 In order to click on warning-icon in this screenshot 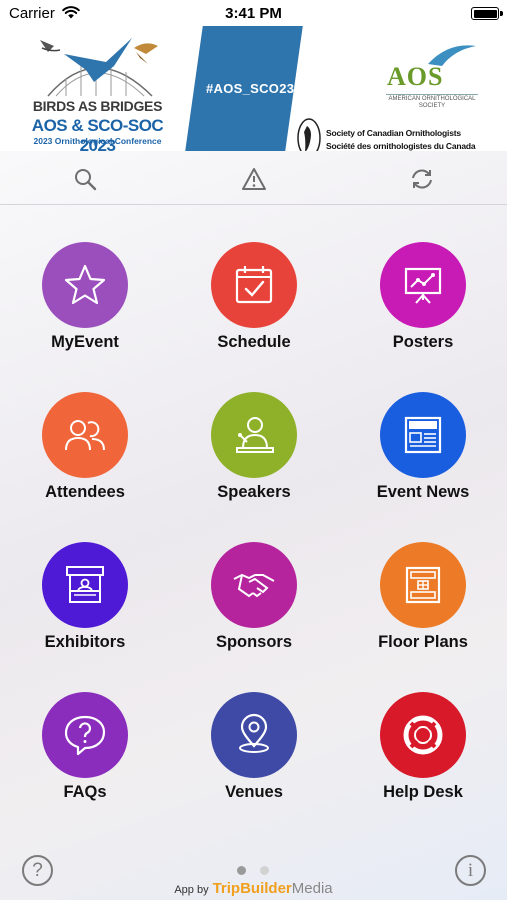, I will do `click(254, 179)`.